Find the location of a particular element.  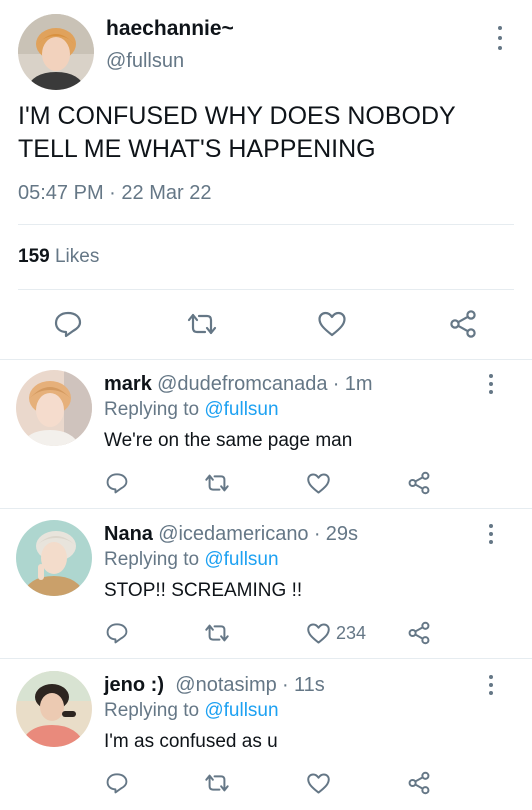

reply-text: STOP!! SCREAMING !! is located at coordinates (203, 590).